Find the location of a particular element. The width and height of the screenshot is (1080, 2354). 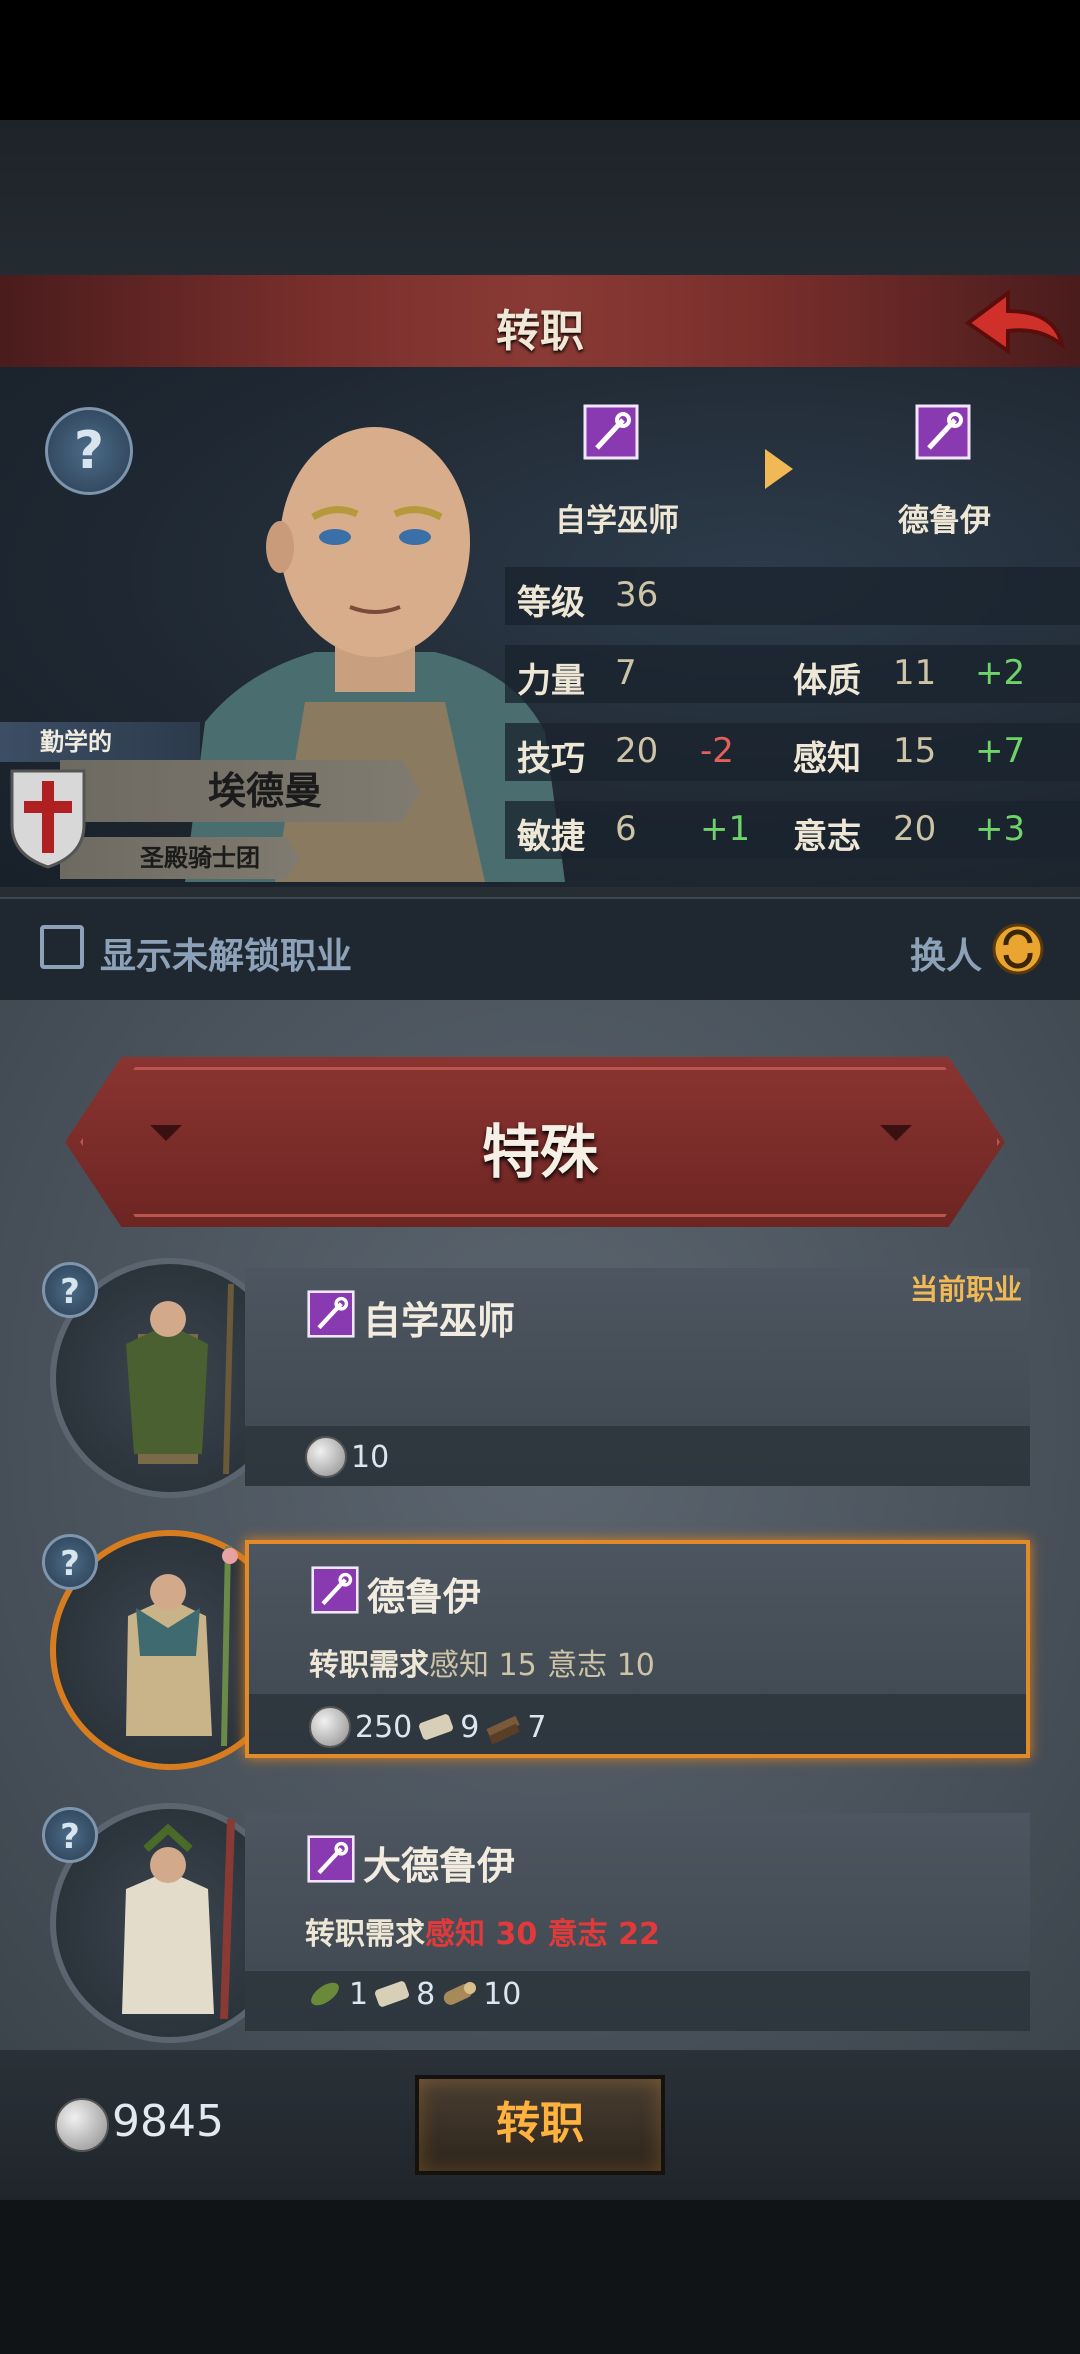

stat-delta: +7 is located at coordinates (1000, 751).